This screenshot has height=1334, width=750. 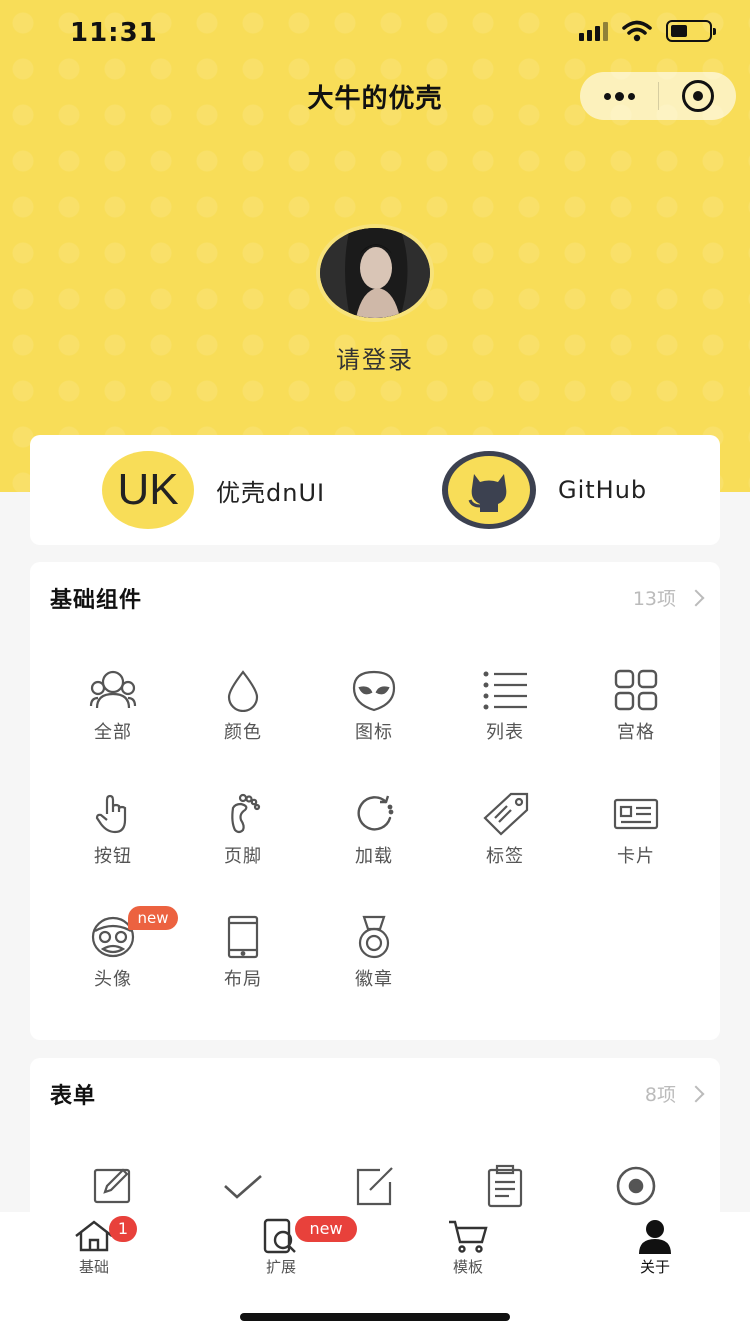 What do you see at coordinates (506, 814) in the screenshot?
I see `tag-icon` at bounding box center [506, 814].